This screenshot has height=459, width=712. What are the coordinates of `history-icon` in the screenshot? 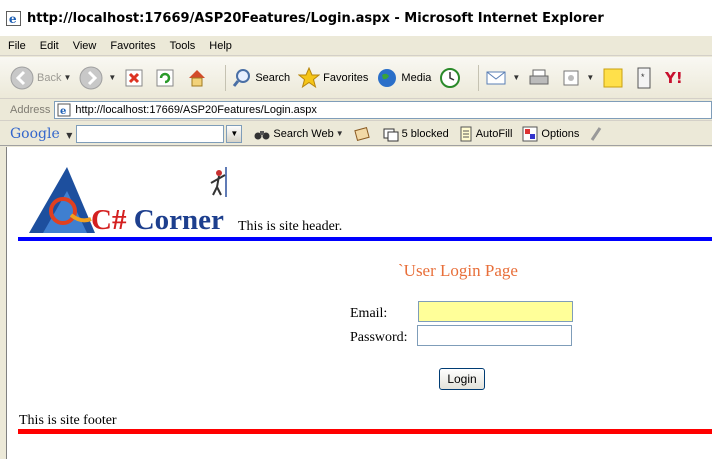 It's located at (450, 77).